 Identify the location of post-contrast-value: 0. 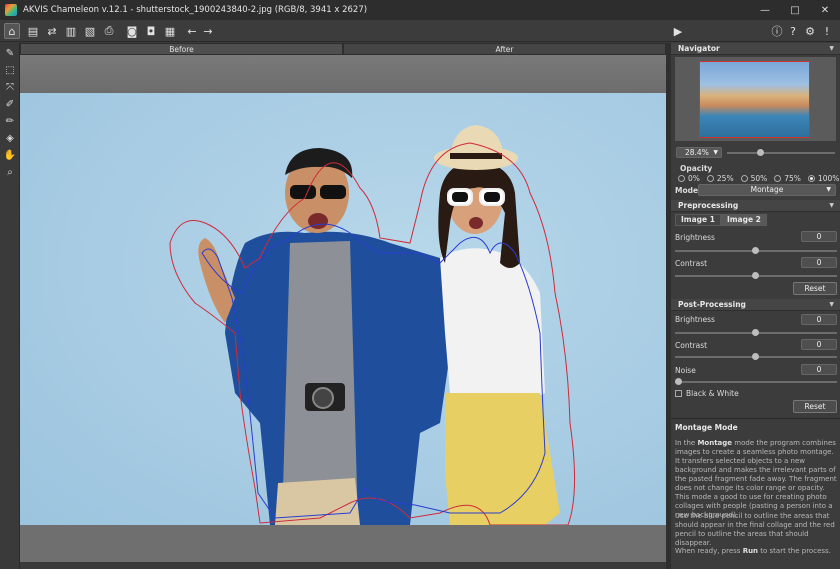
(819, 344).